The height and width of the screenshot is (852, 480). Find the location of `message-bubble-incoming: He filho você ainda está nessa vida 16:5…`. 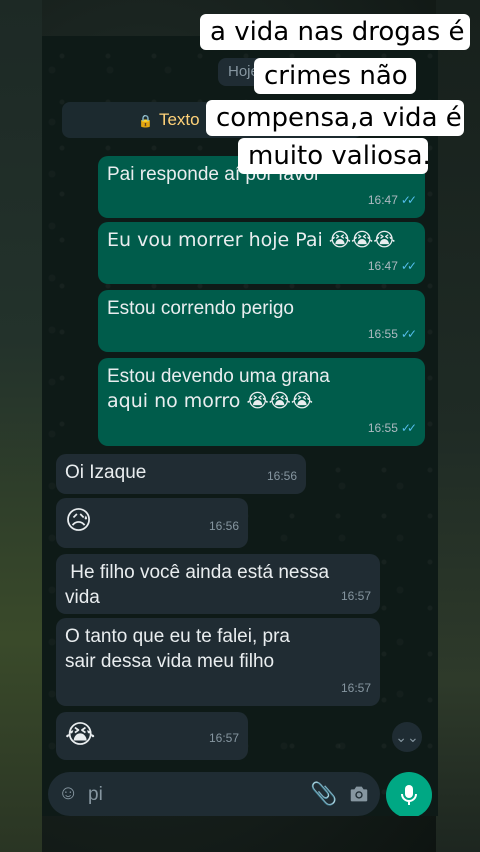

message-bubble-incoming: He filho você ainda está nessa vida 16:5… is located at coordinates (218, 584).